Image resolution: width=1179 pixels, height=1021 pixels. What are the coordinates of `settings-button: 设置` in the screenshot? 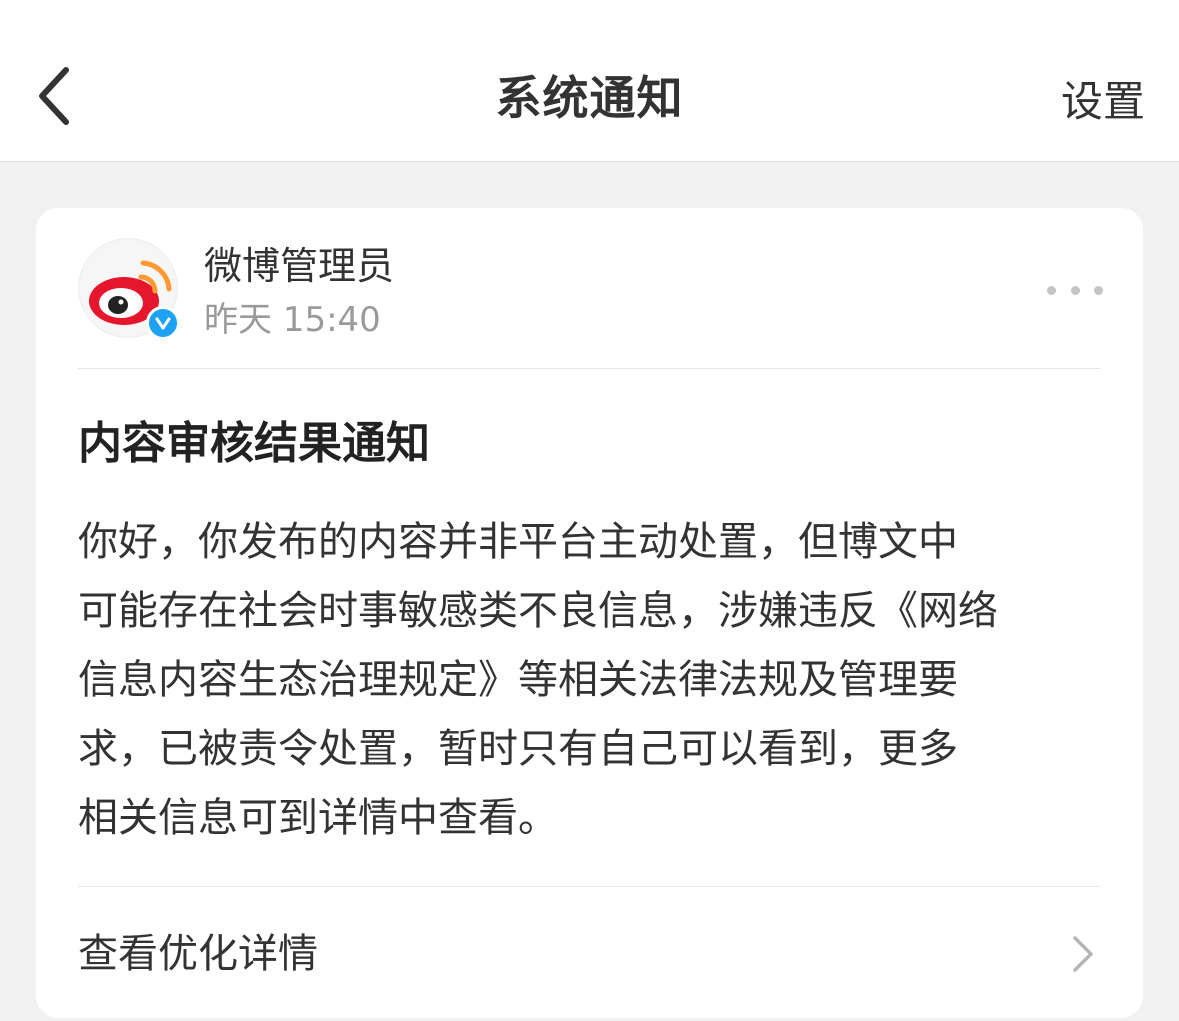 It's located at (1103, 102).